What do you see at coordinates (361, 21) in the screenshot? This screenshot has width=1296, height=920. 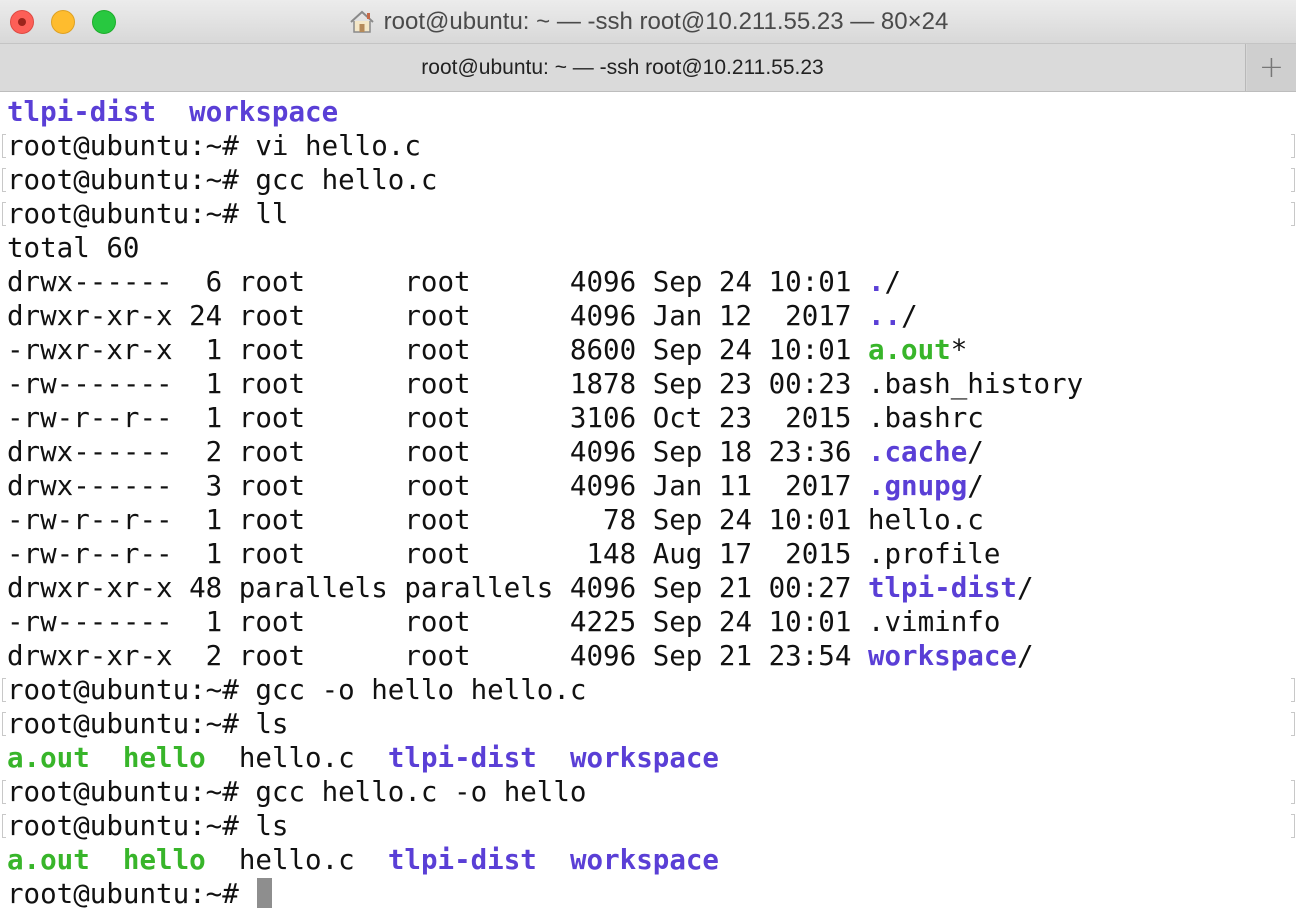 I see `home-icon` at bounding box center [361, 21].